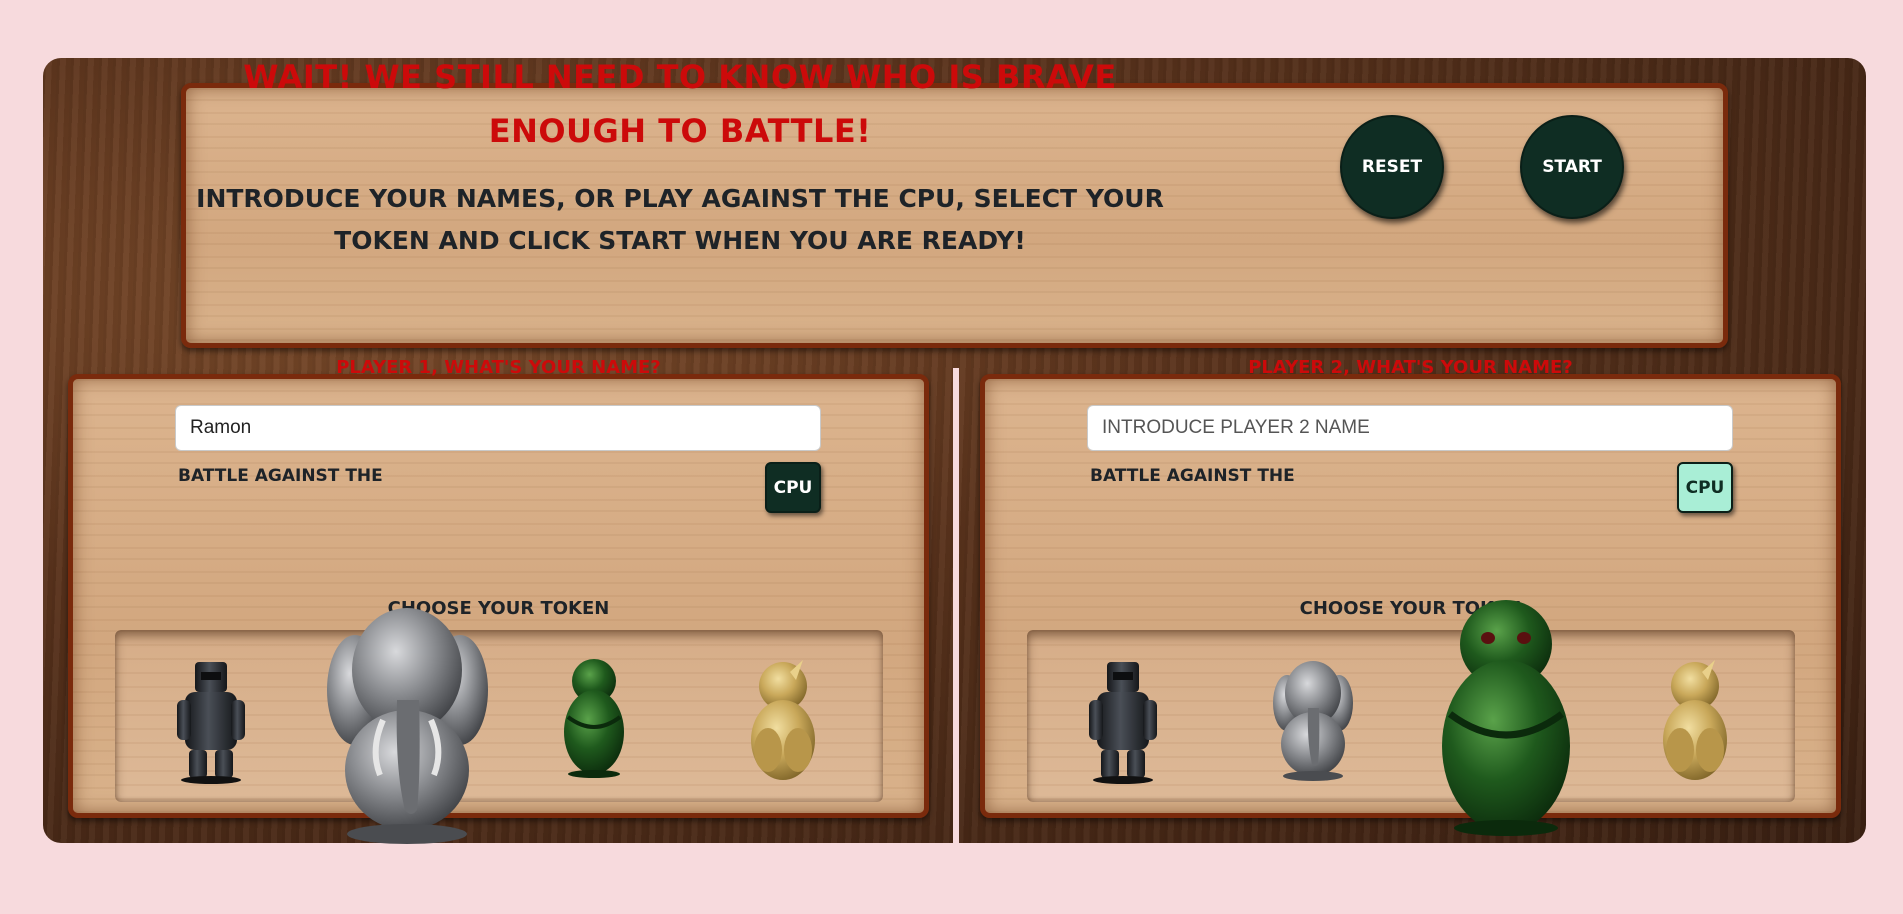 This screenshot has width=1903, height=914. Describe the element at coordinates (1392, 167) in the screenshot. I see `reset-button: Reset` at that location.